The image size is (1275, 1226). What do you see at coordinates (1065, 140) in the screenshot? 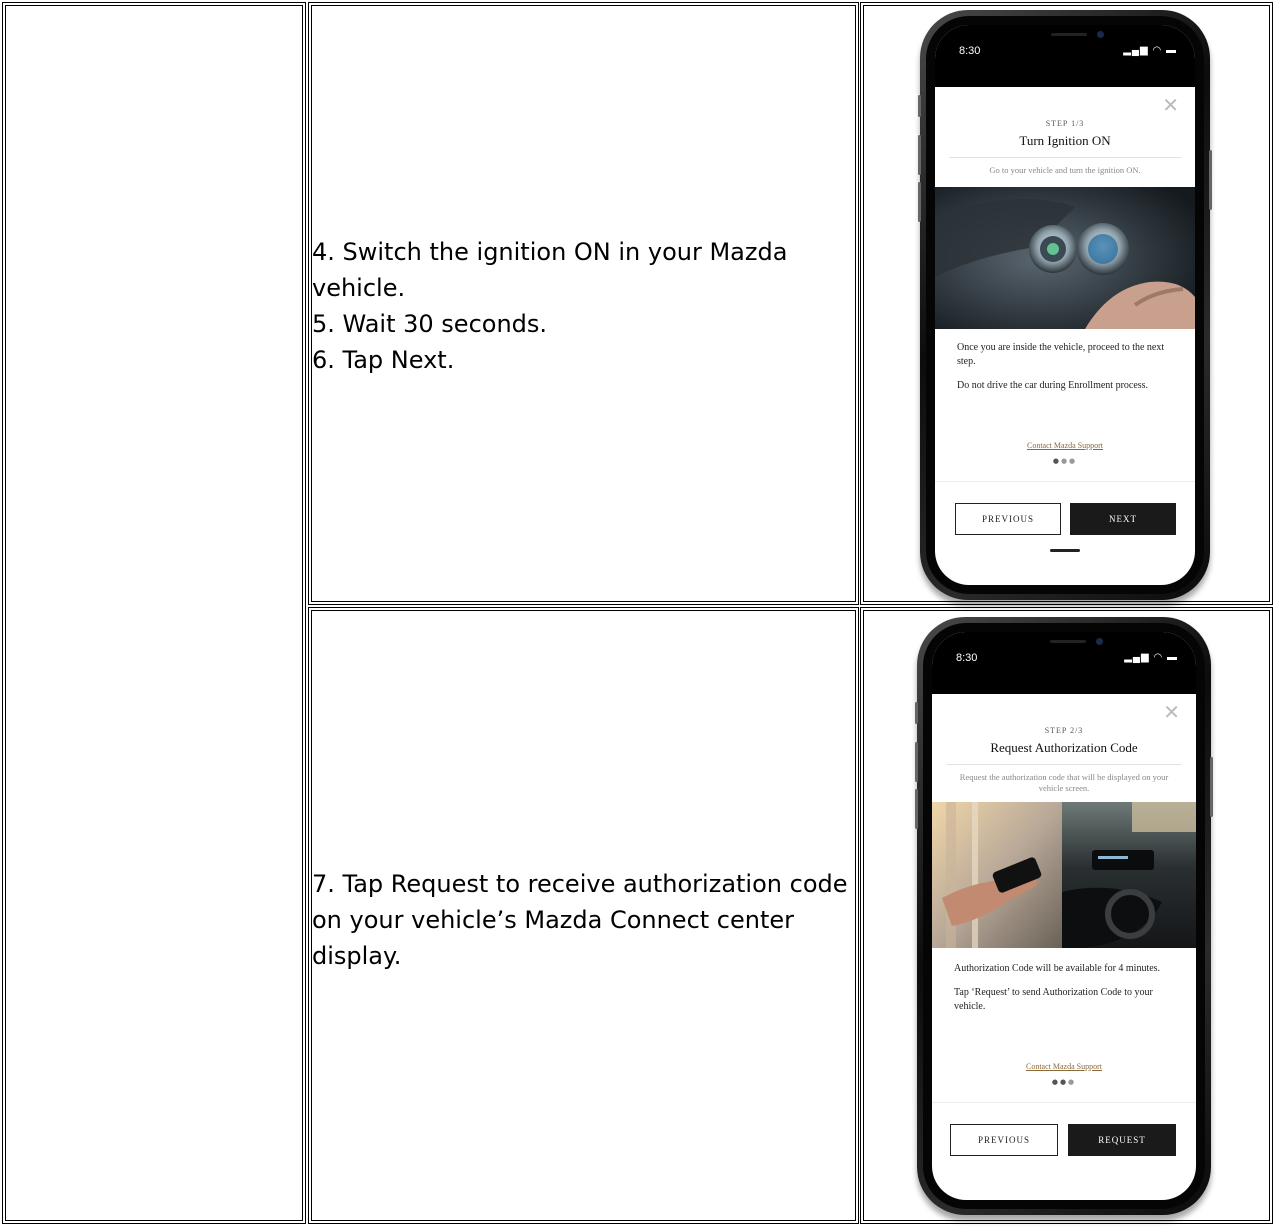
I see `screen-title: Turn Ignition ON` at bounding box center [1065, 140].